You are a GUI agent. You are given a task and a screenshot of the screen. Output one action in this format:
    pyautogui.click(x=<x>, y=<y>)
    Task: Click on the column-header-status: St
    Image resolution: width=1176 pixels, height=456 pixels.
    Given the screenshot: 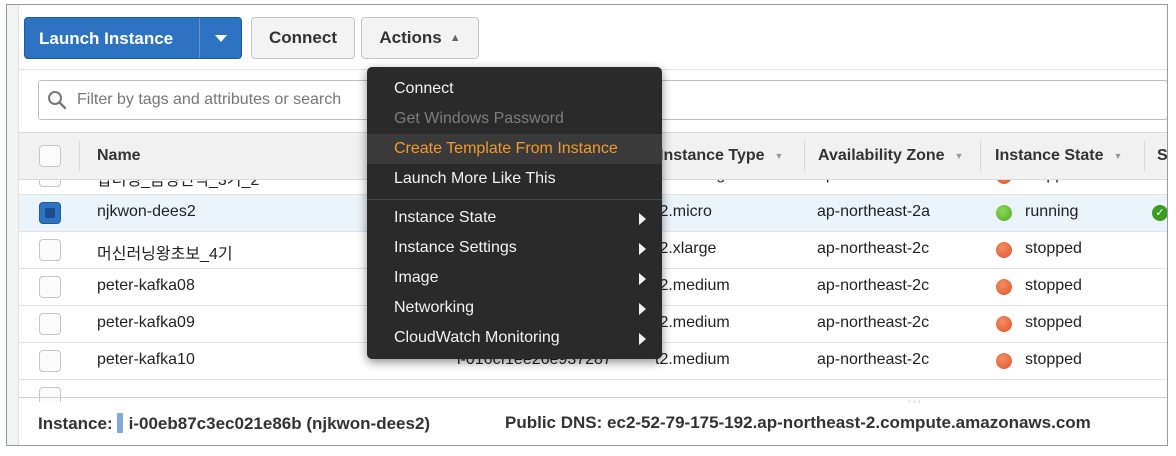 What is the action you would take?
    pyautogui.click(x=1162, y=156)
    